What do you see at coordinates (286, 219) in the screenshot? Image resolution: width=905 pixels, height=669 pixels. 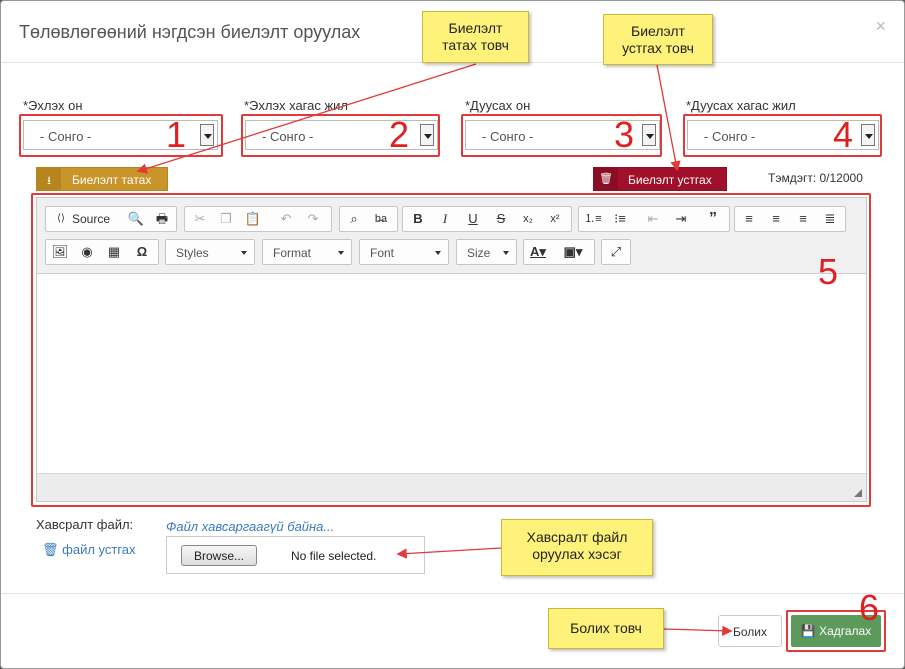 I see `undo-icon: ↶` at bounding box center [286, 219].